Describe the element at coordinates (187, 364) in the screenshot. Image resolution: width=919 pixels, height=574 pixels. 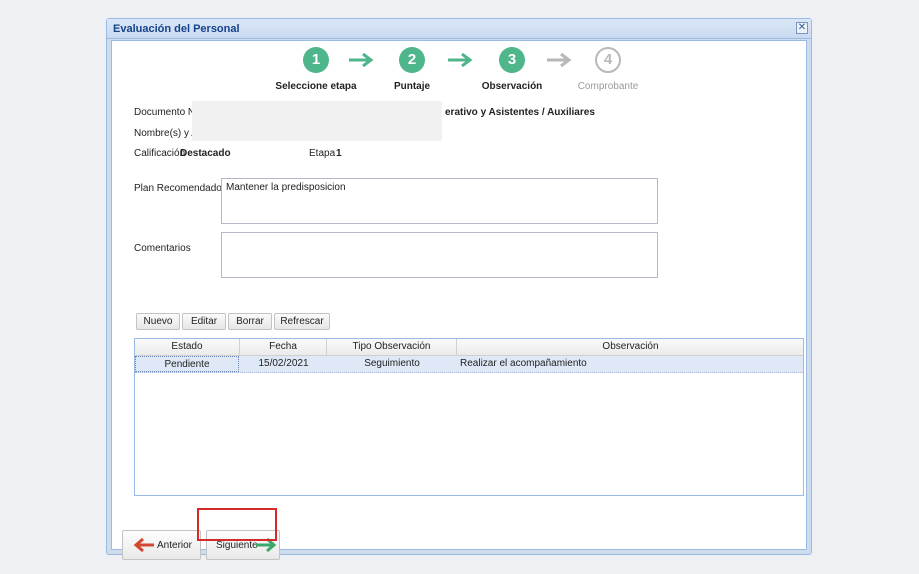
I see `cell-estado: Pendiente` at that location.